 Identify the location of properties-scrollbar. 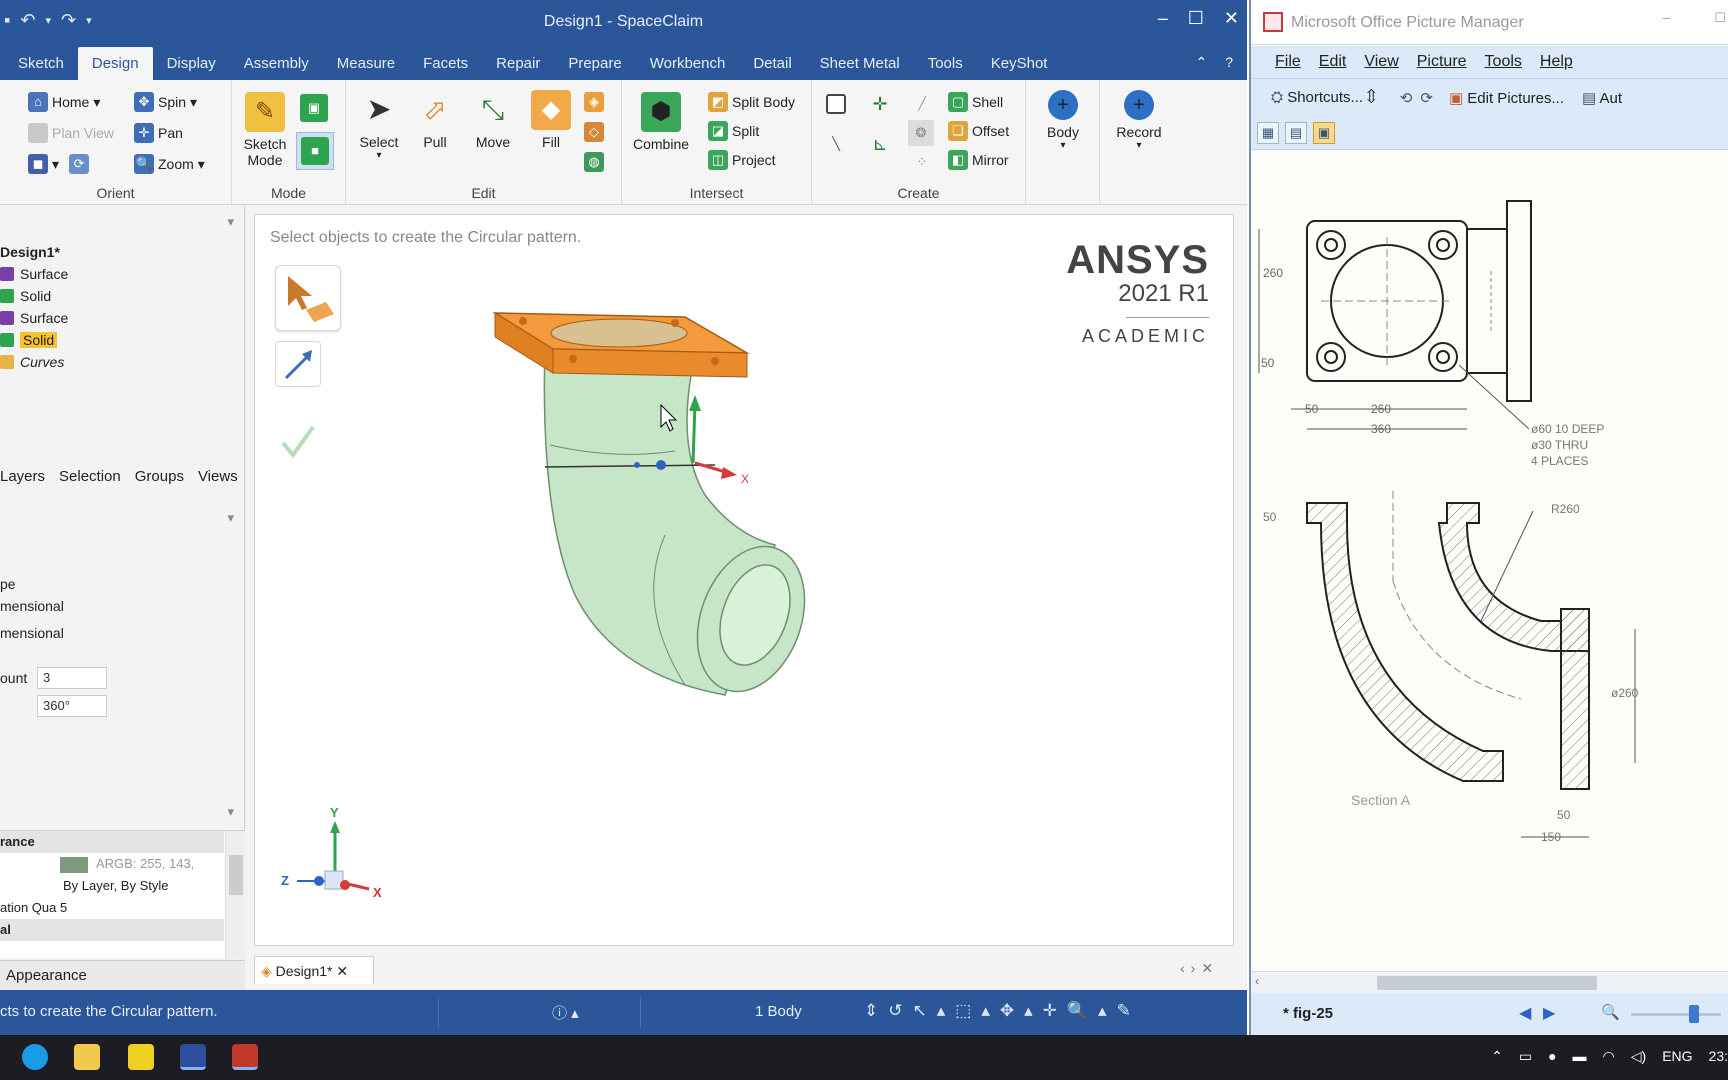
(235, 895).